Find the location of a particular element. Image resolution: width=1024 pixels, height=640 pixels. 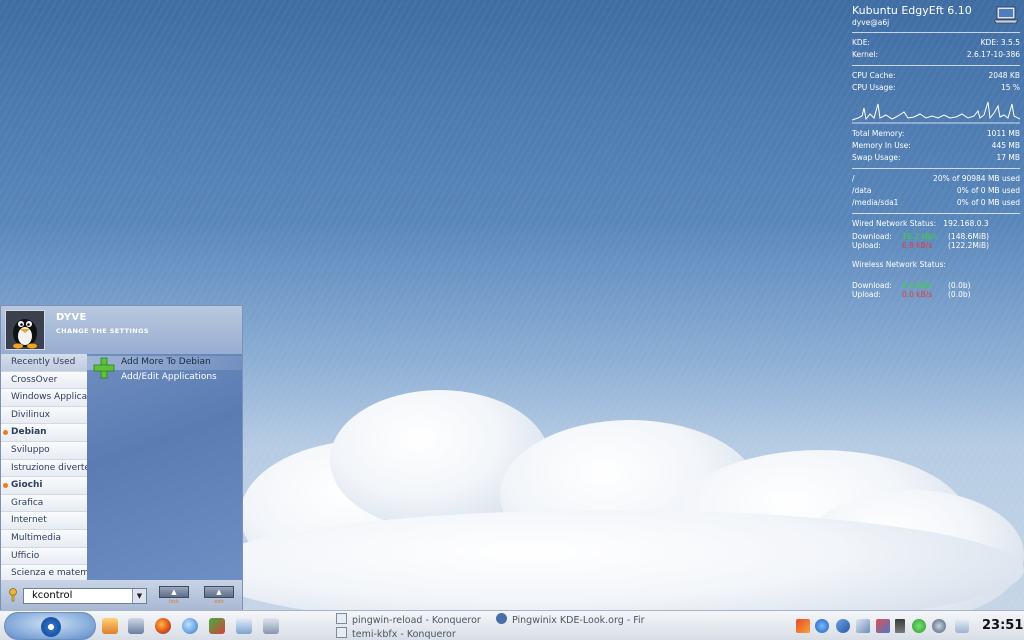

category-istruzione: Istruzione diverte is located at coordinates (44, 468).